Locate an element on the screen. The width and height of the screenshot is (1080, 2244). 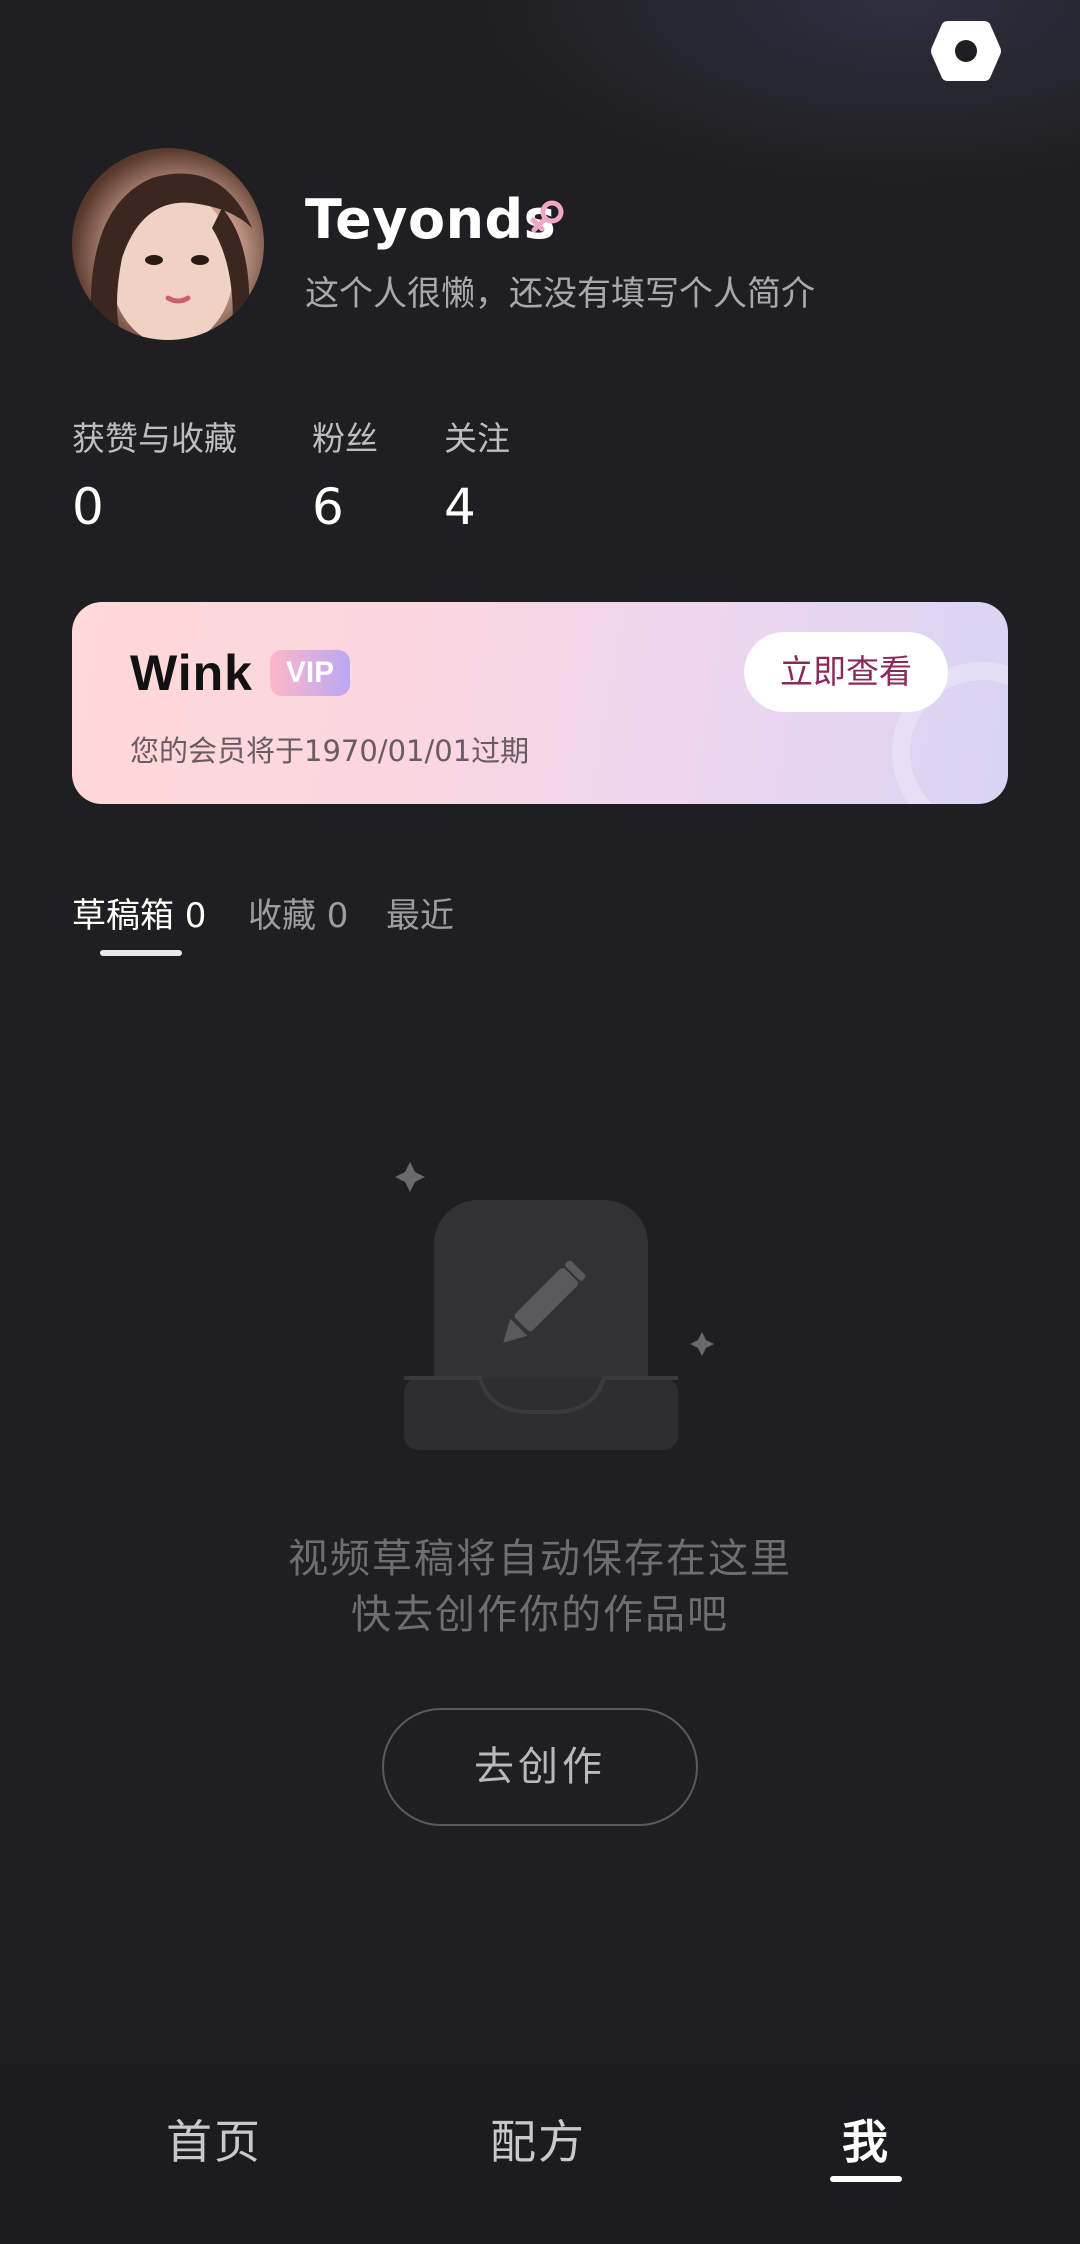
nav-indicator is located at coordinates (866, 2179).